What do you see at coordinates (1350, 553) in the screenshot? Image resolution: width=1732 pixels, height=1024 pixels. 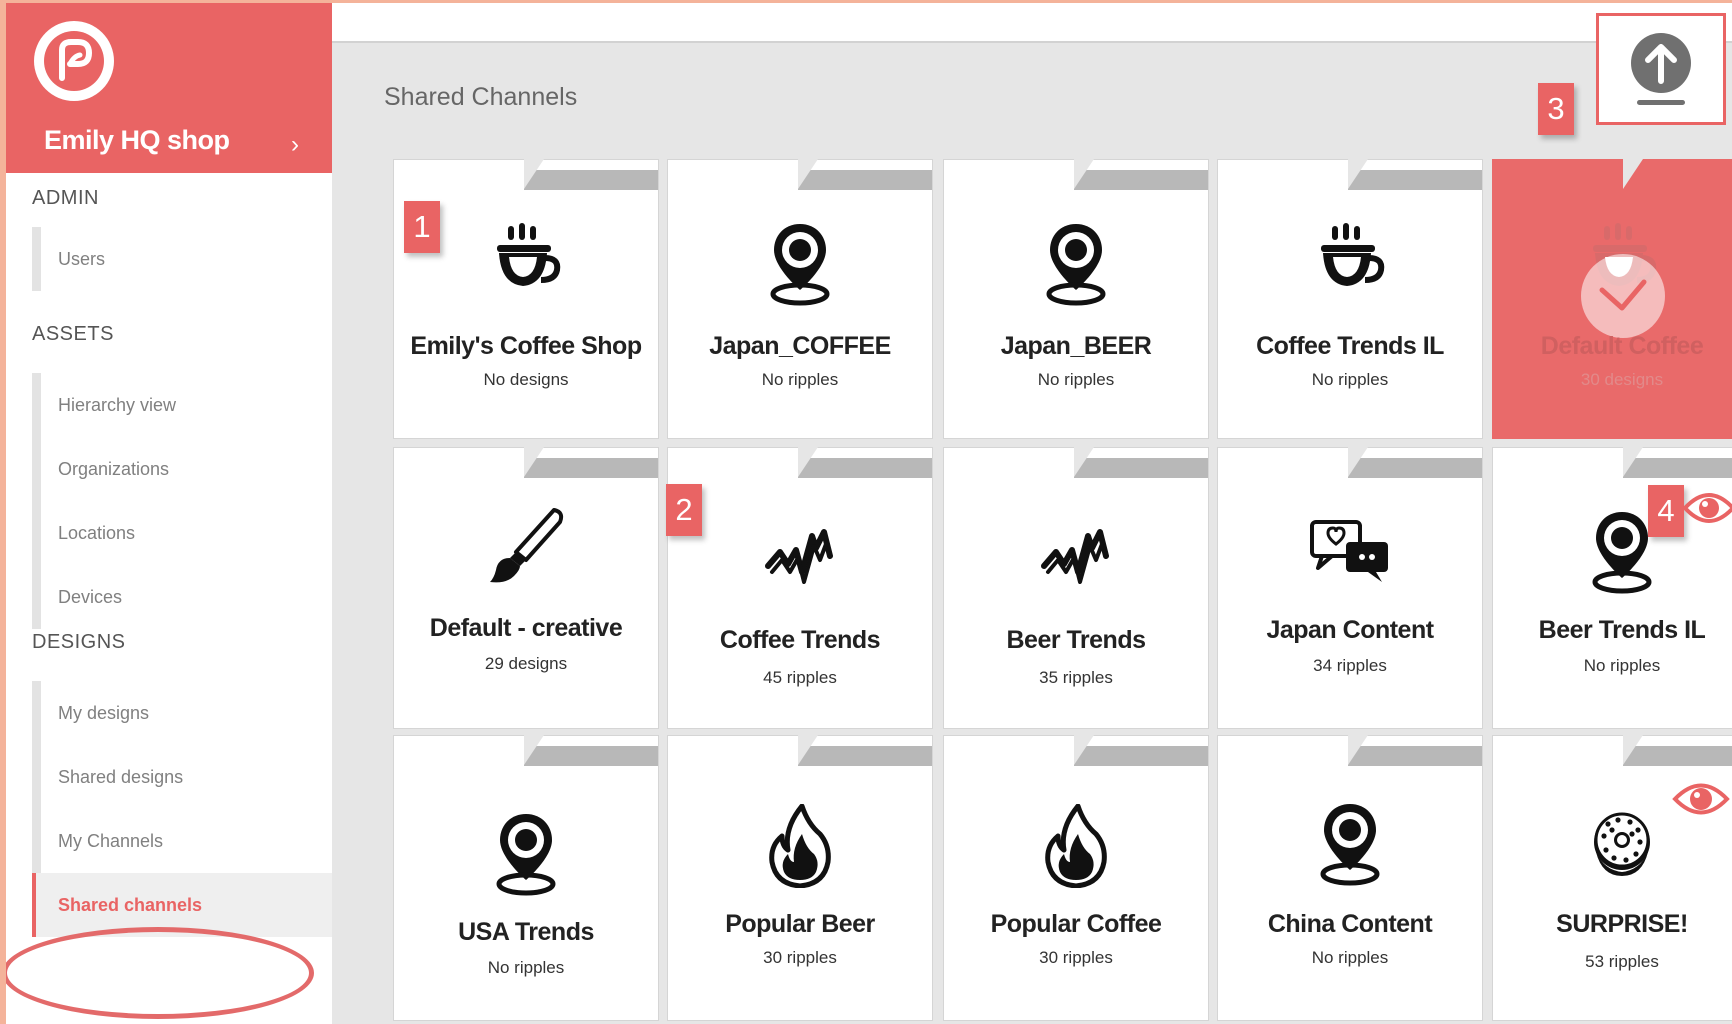 I see `chat-bubbles-icon` at bounding box center [1350, 553].